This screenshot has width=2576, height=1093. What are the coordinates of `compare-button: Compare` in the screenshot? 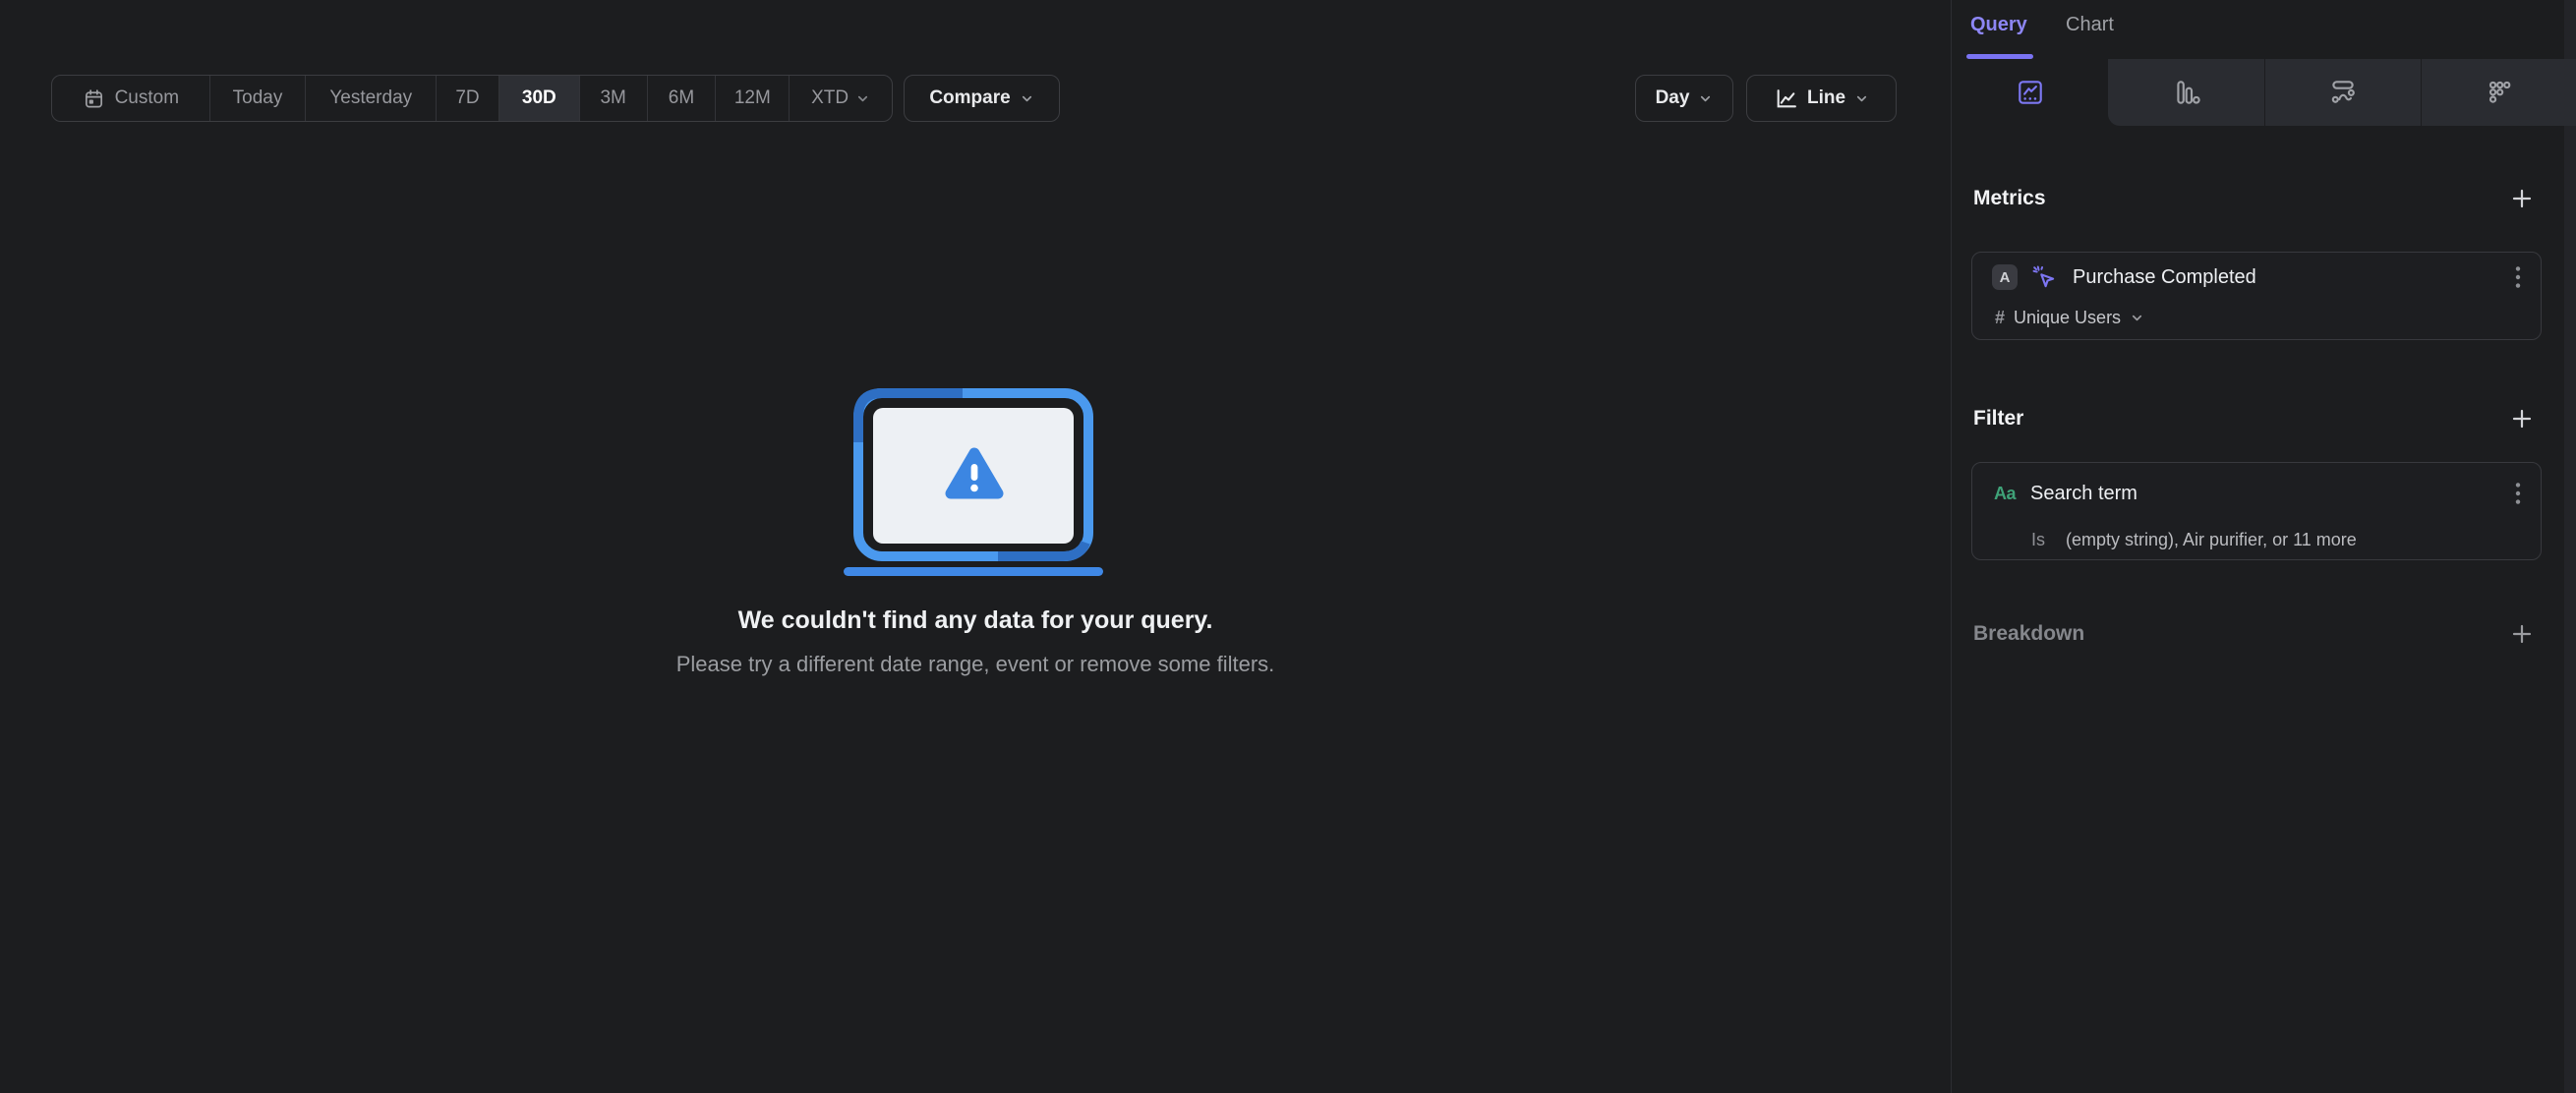 It's located at (982, 98).